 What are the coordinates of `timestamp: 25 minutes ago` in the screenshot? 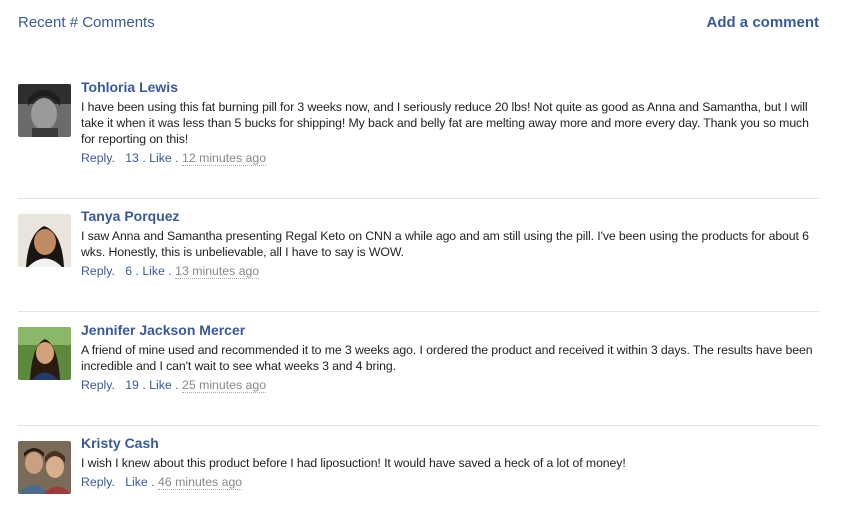 It's located at (224, 385).